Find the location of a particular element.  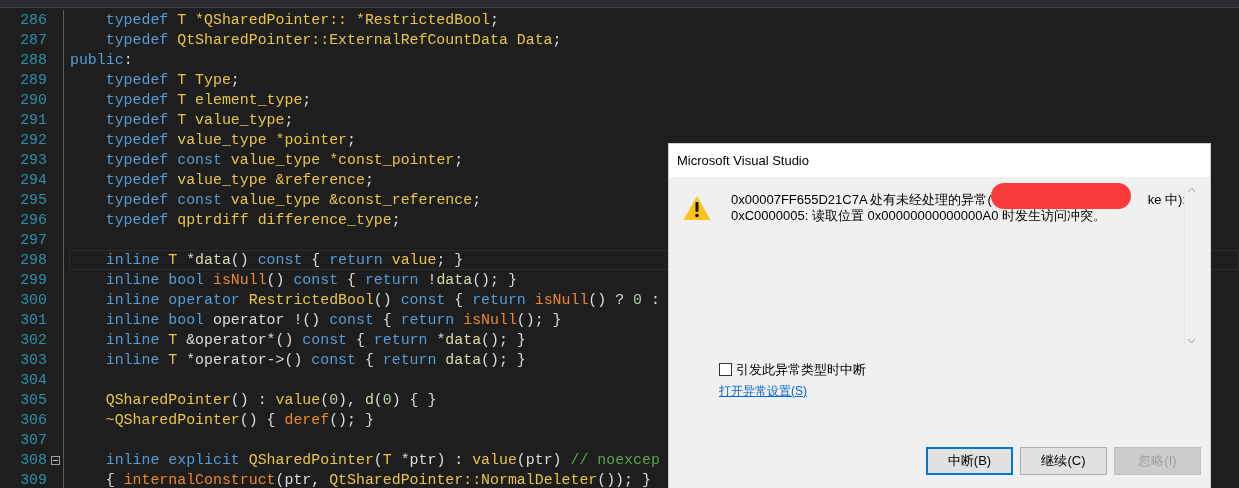

line-number: 295 is located at coordinates (33, 200).